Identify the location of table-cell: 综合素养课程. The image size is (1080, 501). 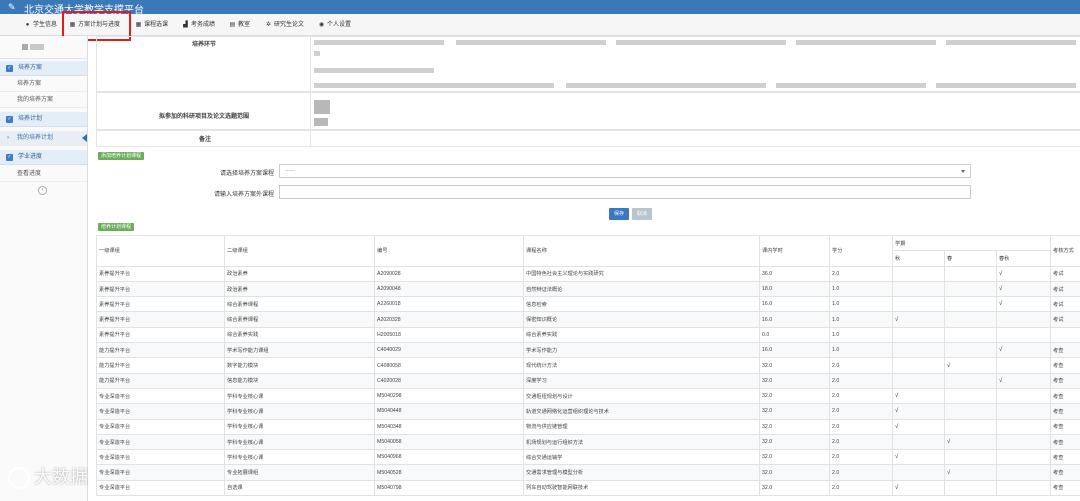
(299, 319).